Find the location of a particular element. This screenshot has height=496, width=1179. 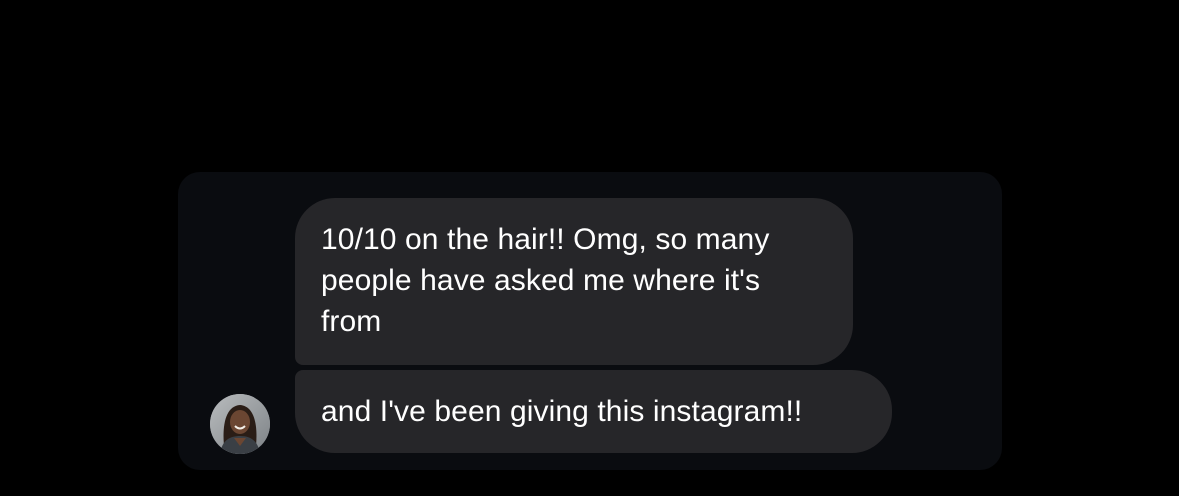

avatar-photo-icon is located at coordinates (240, 424).